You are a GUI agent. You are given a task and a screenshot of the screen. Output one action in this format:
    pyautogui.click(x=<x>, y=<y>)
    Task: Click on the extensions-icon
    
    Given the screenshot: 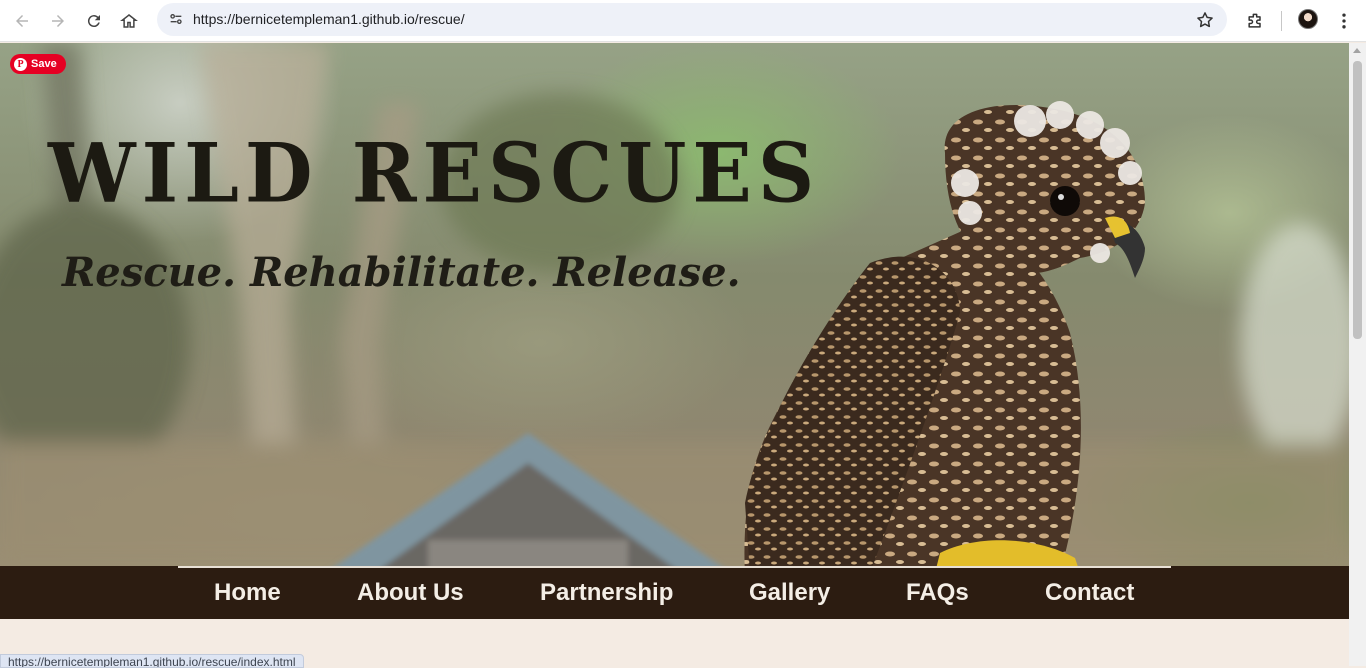 What is the action you would take?
    pyautogui.click(x=1254, y=20)
    